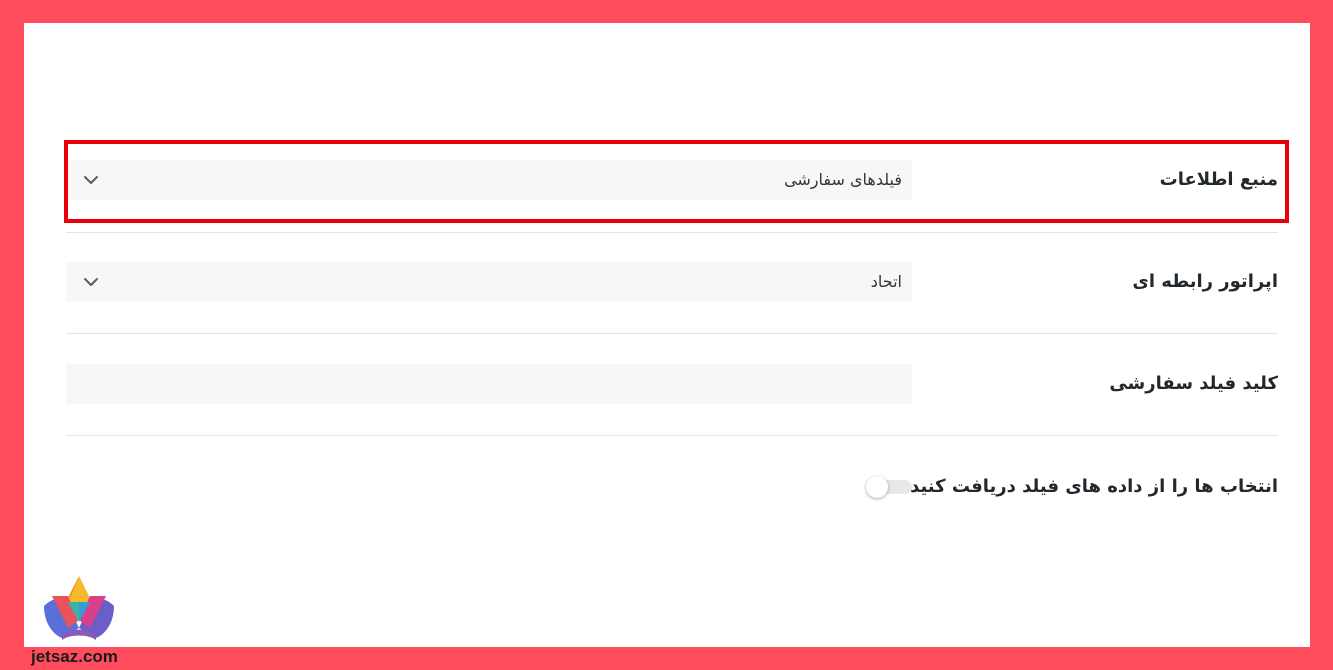 The width and height of the screenshot is (1333, 670). What do you see at coordinates (1205, 281) in the screenshot?
I see `relation-operator-label: اپراتور رابطه ای` at bounding box center [1205, 281].